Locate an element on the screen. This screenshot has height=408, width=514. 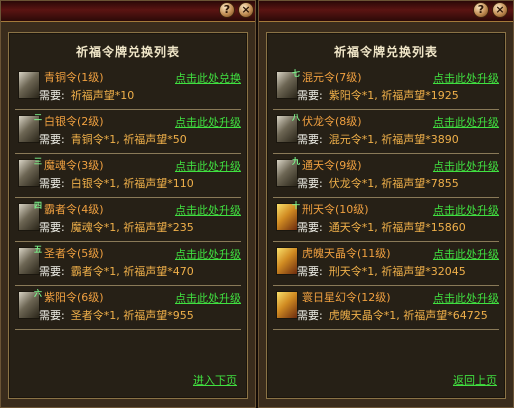
list-item: 七 混元令(7级) 点击此处升级 需要: 紫阳令*1, 祈福声望*1925 is located at coordinates (386, 88).